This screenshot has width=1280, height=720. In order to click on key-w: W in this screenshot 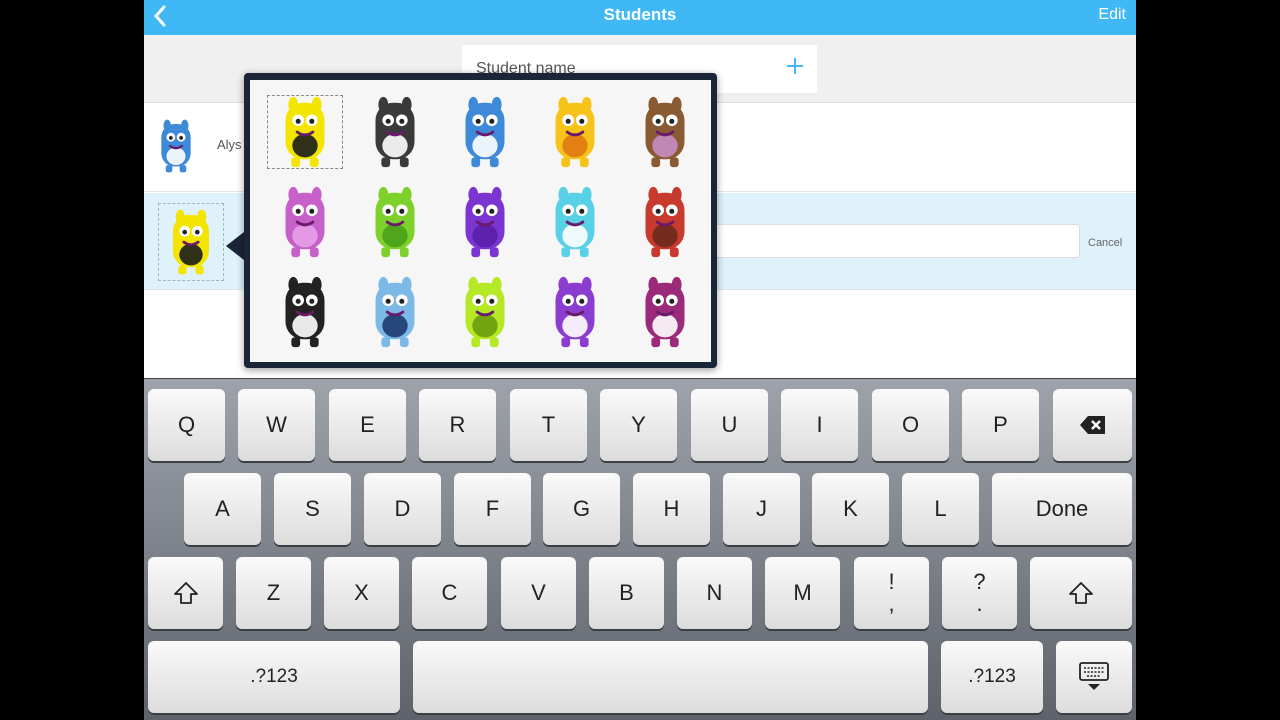, I will do `click(276, 425)`.